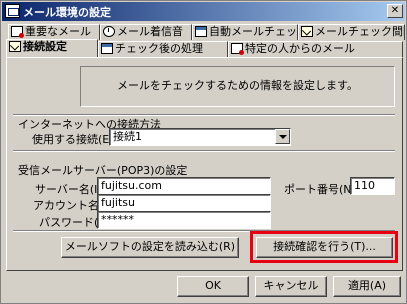 This screenshot has width=407, height=304. Describe the element at coordinates (324, 247) in the screenshot. I see `highlight-frame` at that location.